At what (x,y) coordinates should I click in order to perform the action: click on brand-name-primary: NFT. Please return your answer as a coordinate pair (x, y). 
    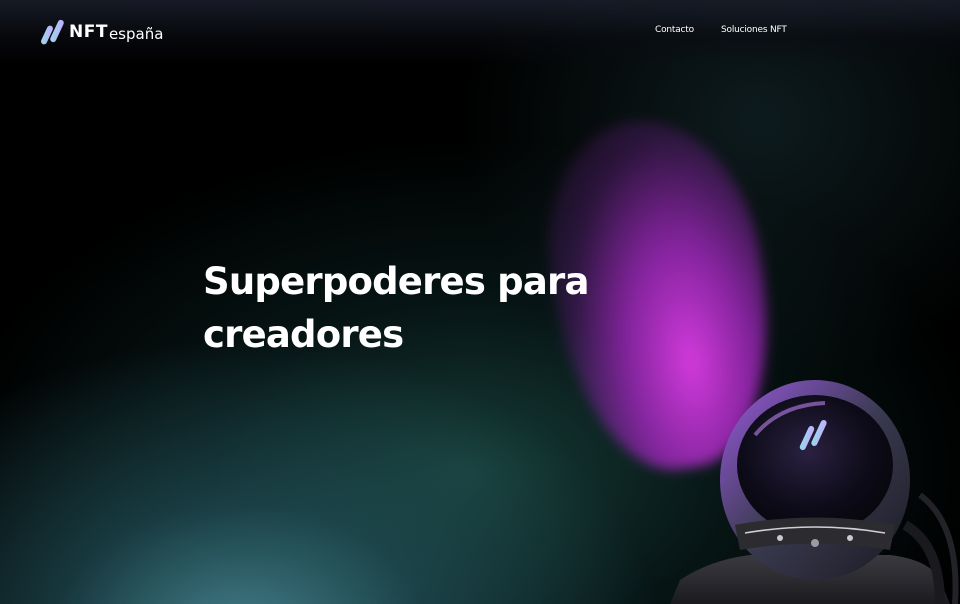
    Looking at the image, I should click on (88, 32).